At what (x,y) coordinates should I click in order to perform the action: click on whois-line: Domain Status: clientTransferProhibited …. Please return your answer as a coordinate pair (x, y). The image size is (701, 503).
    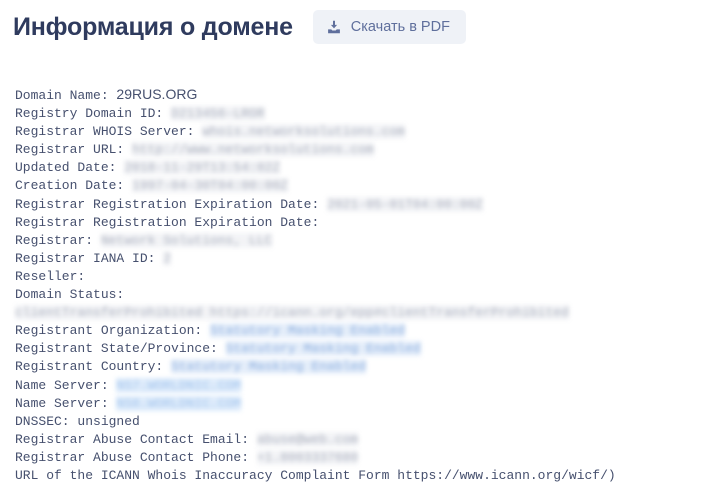
    Looking at the image, I should click on (345, 304).